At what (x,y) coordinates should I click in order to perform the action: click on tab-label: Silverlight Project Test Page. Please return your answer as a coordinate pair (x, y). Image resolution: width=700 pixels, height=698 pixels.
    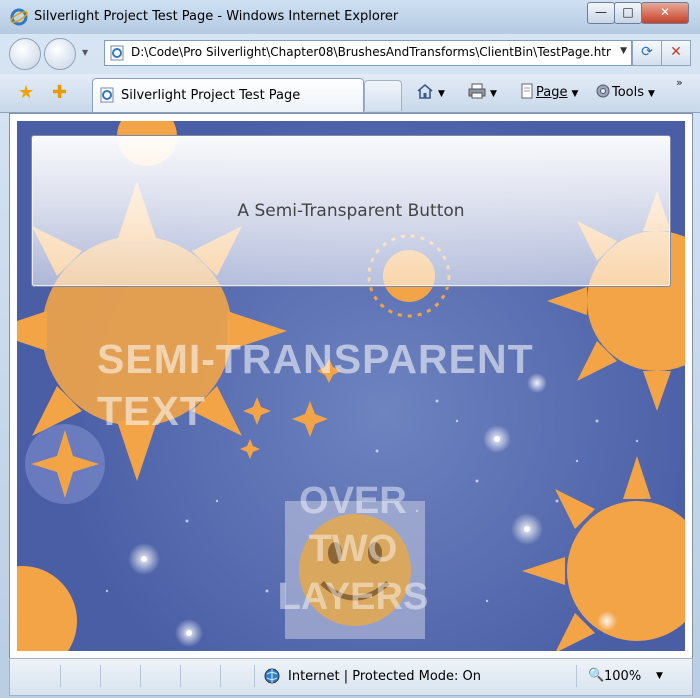
    Looking at the image, I should click on (211, 95).